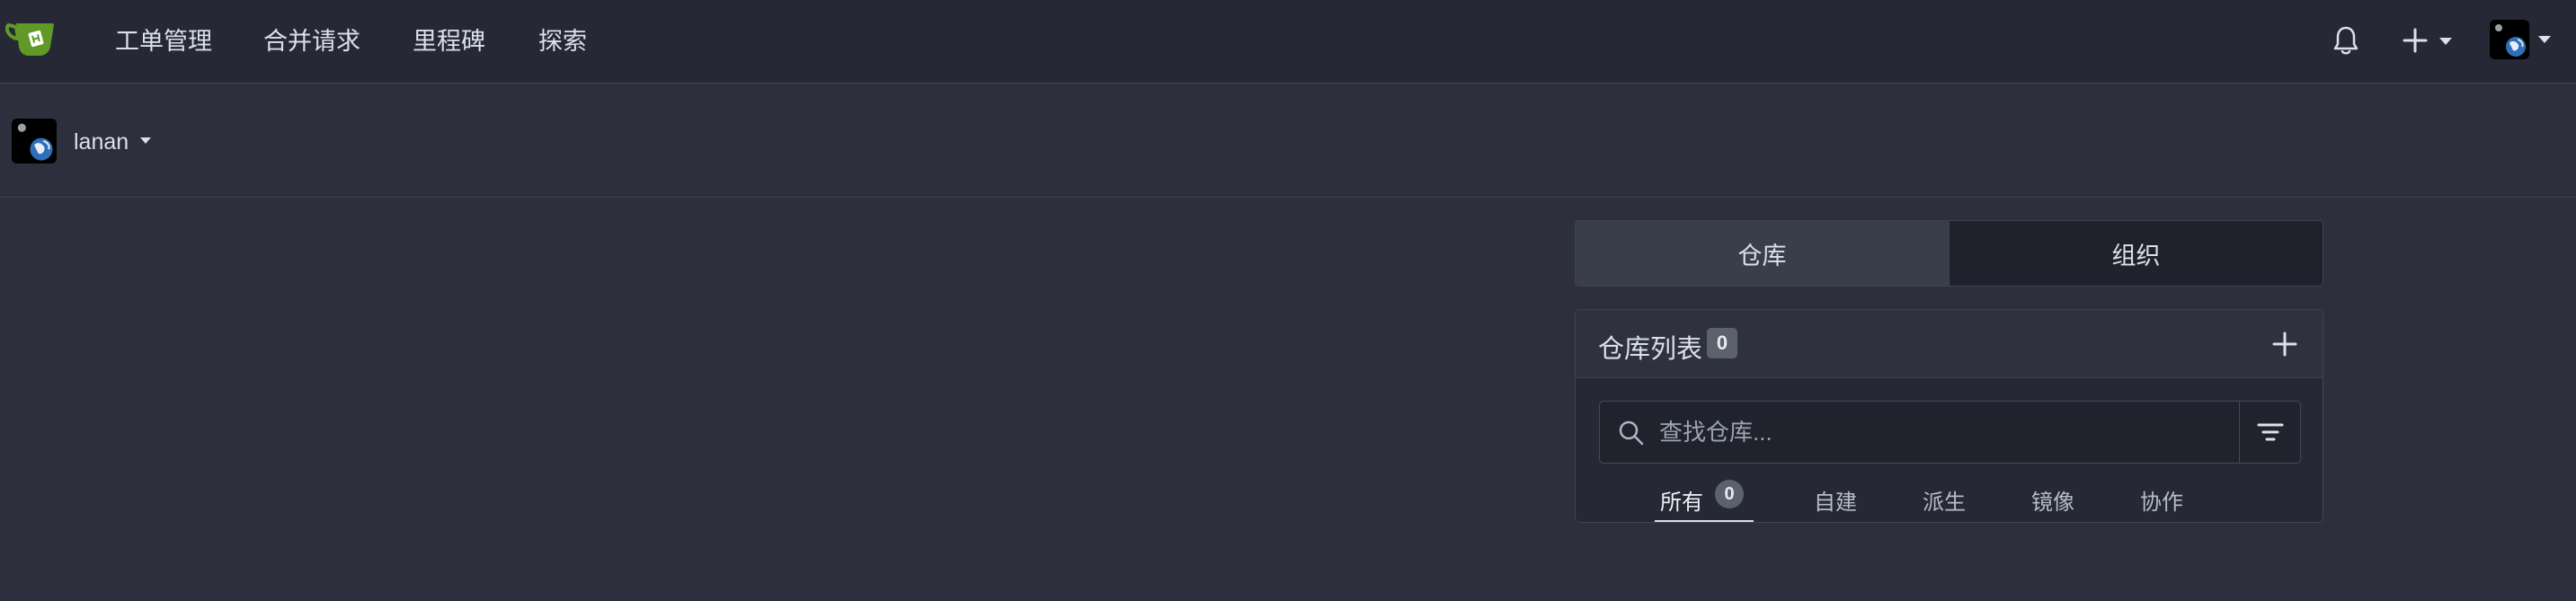  I want to click on gitea-logo-icon, so click(31, 38).